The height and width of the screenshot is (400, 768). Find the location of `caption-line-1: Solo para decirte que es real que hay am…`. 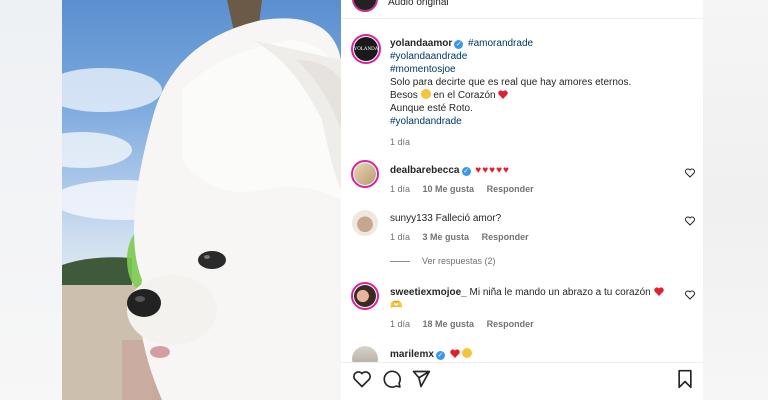

caption-line-1: Solo para decirte que es real que hay am… is located at coordinates (511, 82).